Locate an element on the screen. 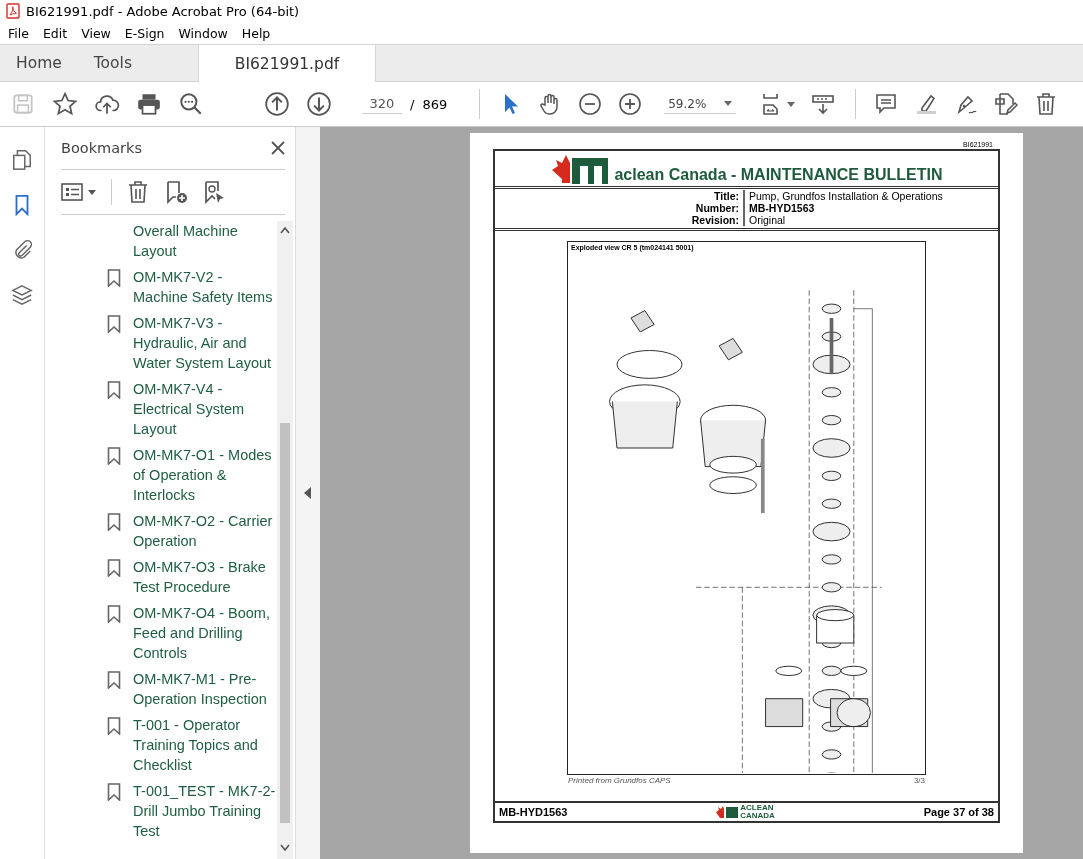 The width and height of the screenshot is (1083, 859). print-icon is located at coordinates (149, 104).